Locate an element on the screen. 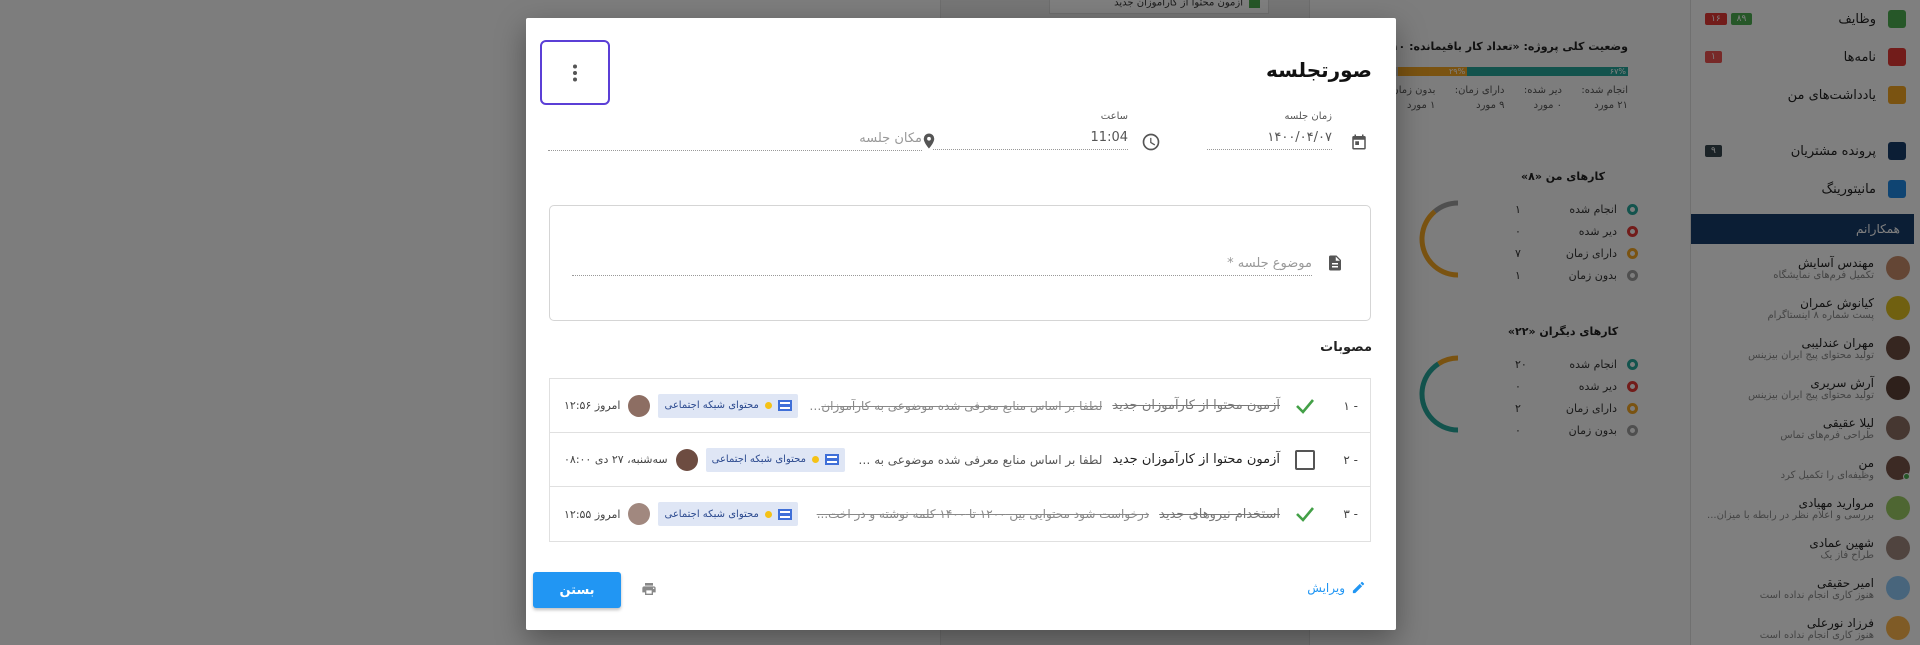 The image size is (1920, 645). checkbox-box is located at coordinates (1305, 459).